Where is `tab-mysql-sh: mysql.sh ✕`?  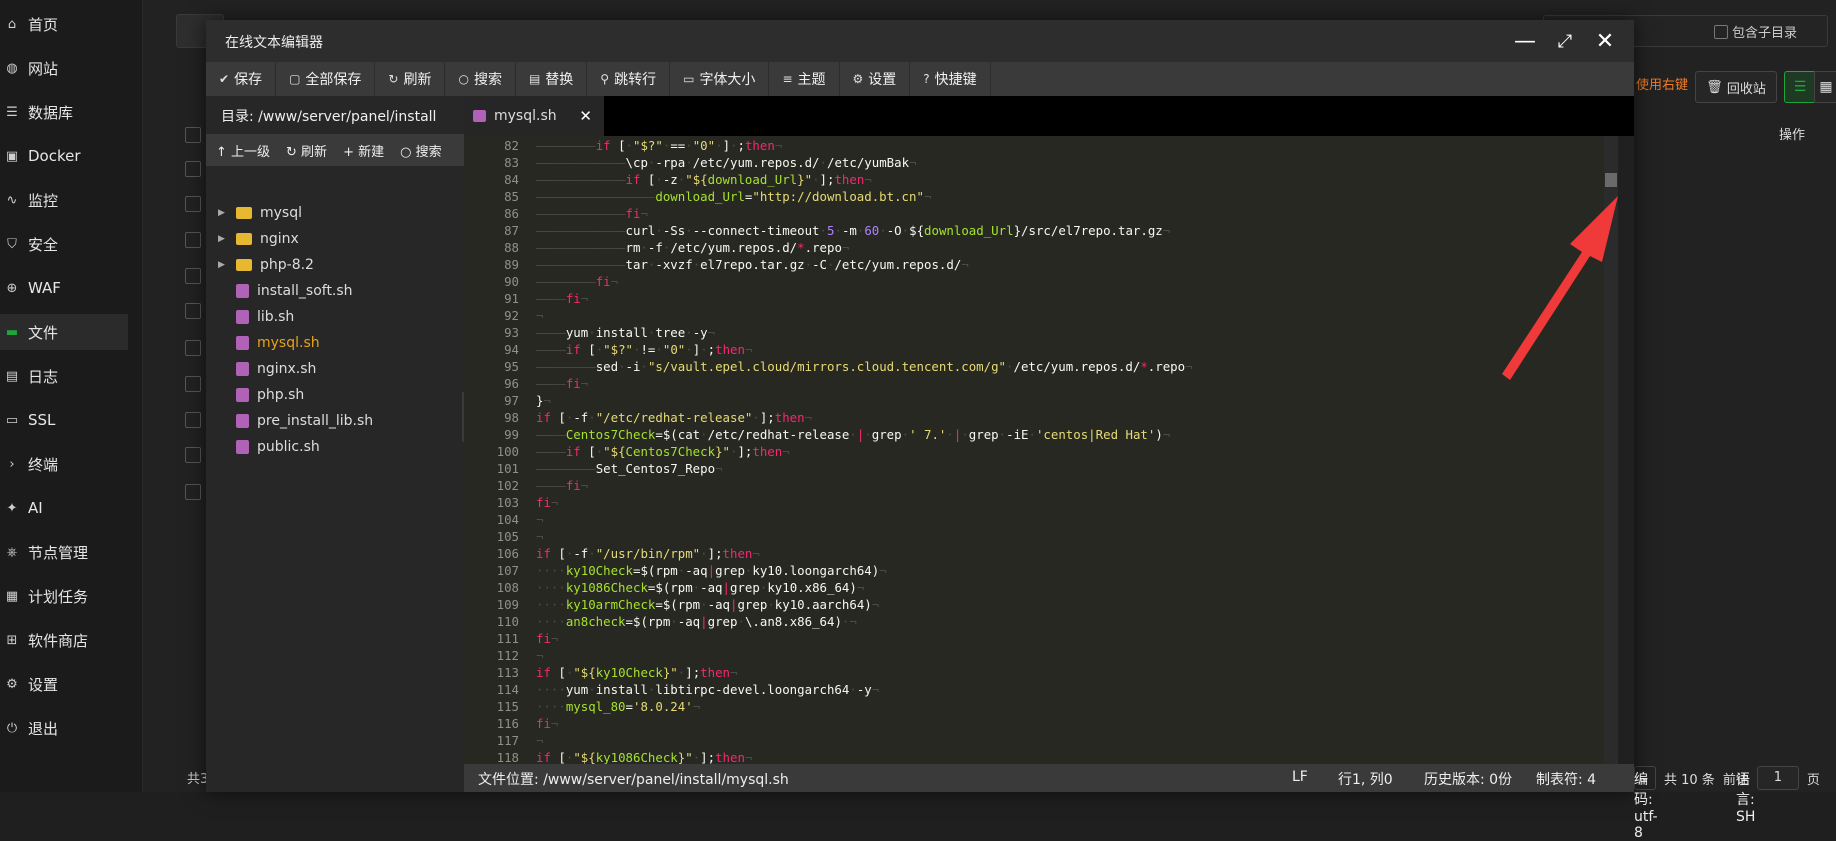
tab-mysql-sh: mysql.sh ✕ is located at coordinates (534, 116).